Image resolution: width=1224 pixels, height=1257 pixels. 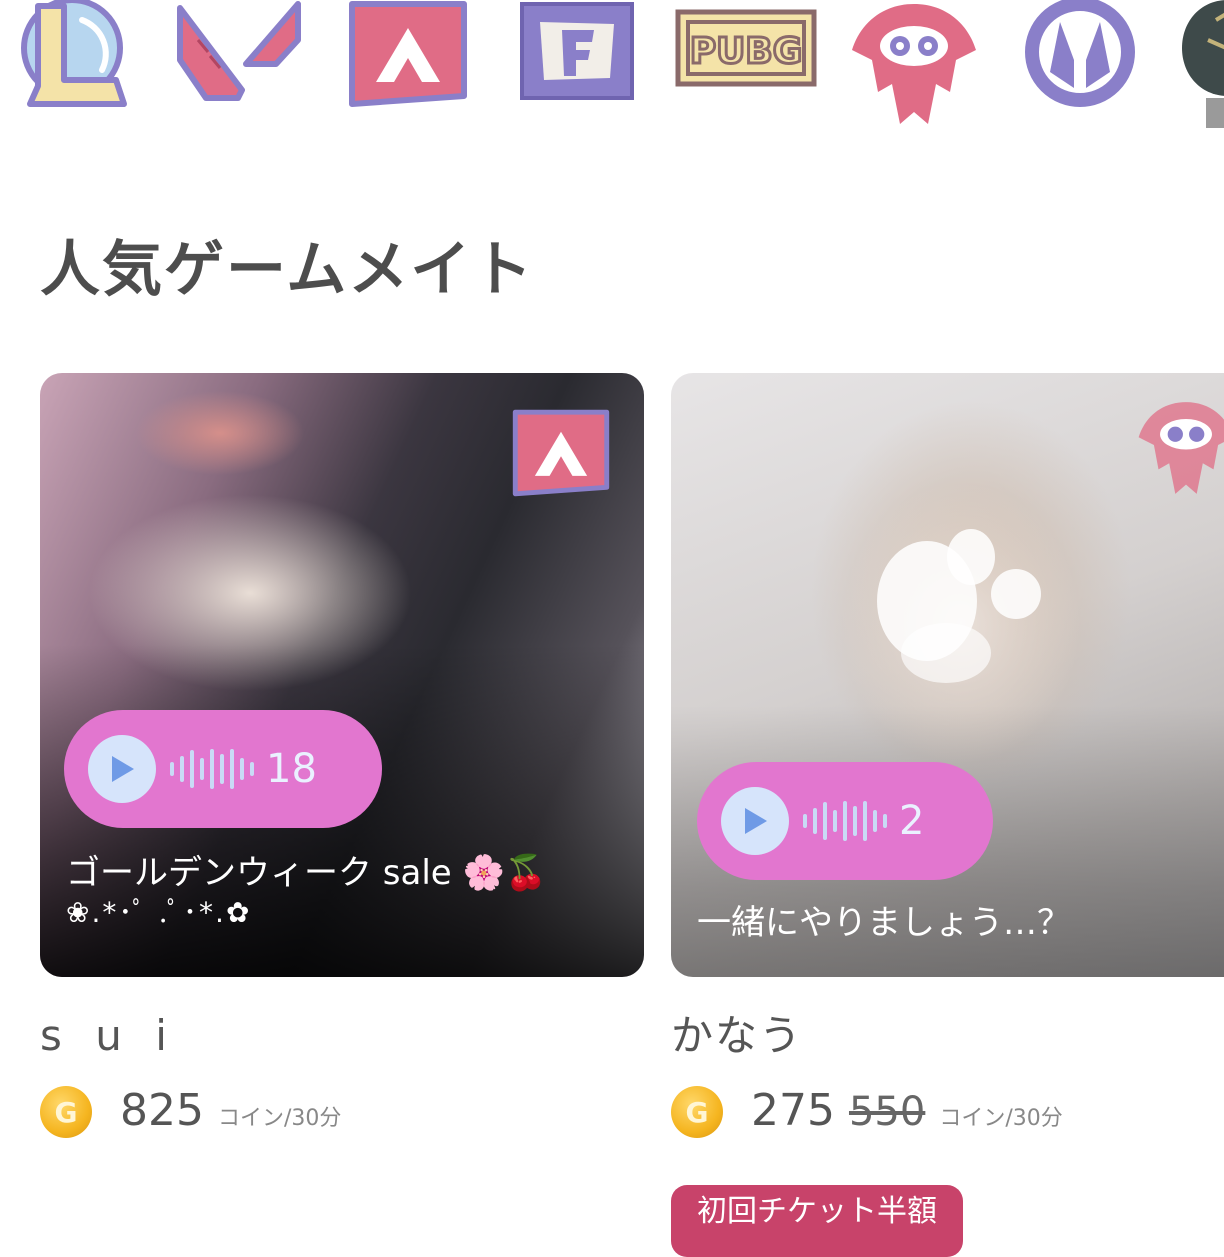 I want to click on message-decoration: ❀.*･ﾟ .ﾟ･*.✿, so click(x=159, y=913).